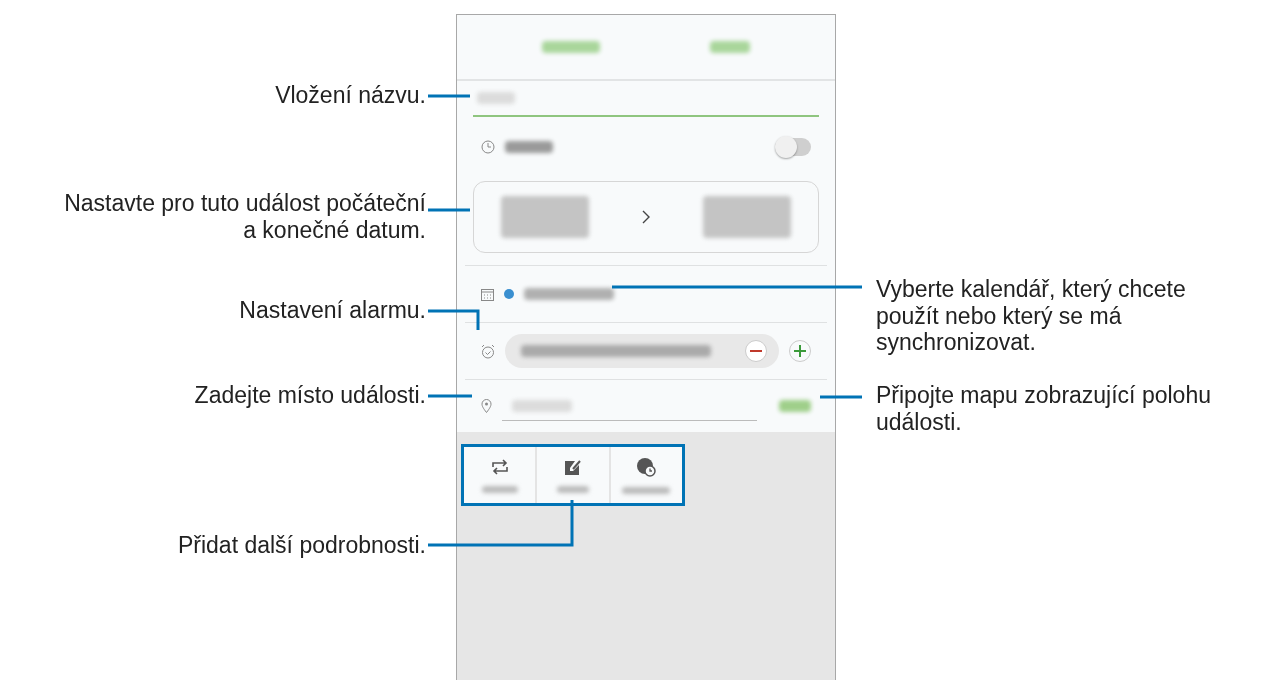  I want to click on callout-text: Vložení názvu., so click(350, 95).